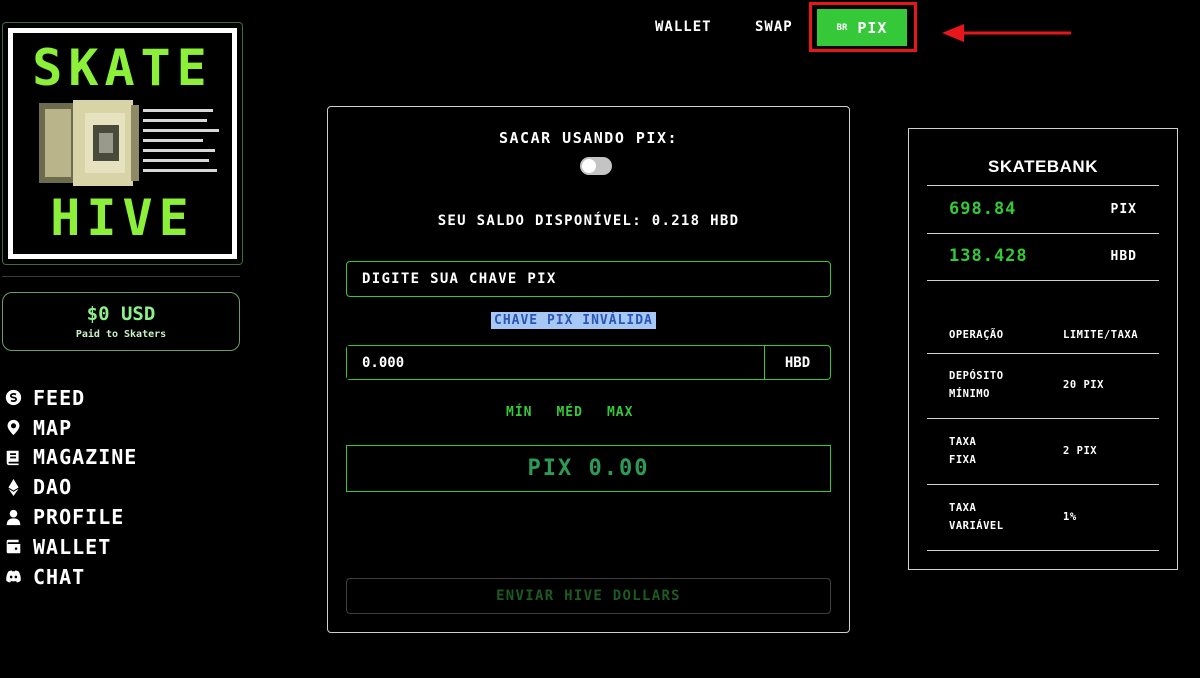 This screenshot has width=1200, height=678. Describe the element at coordinates (79, 517) in the screenshot. I see `sidebar-item-label: PROFILE` at that location.